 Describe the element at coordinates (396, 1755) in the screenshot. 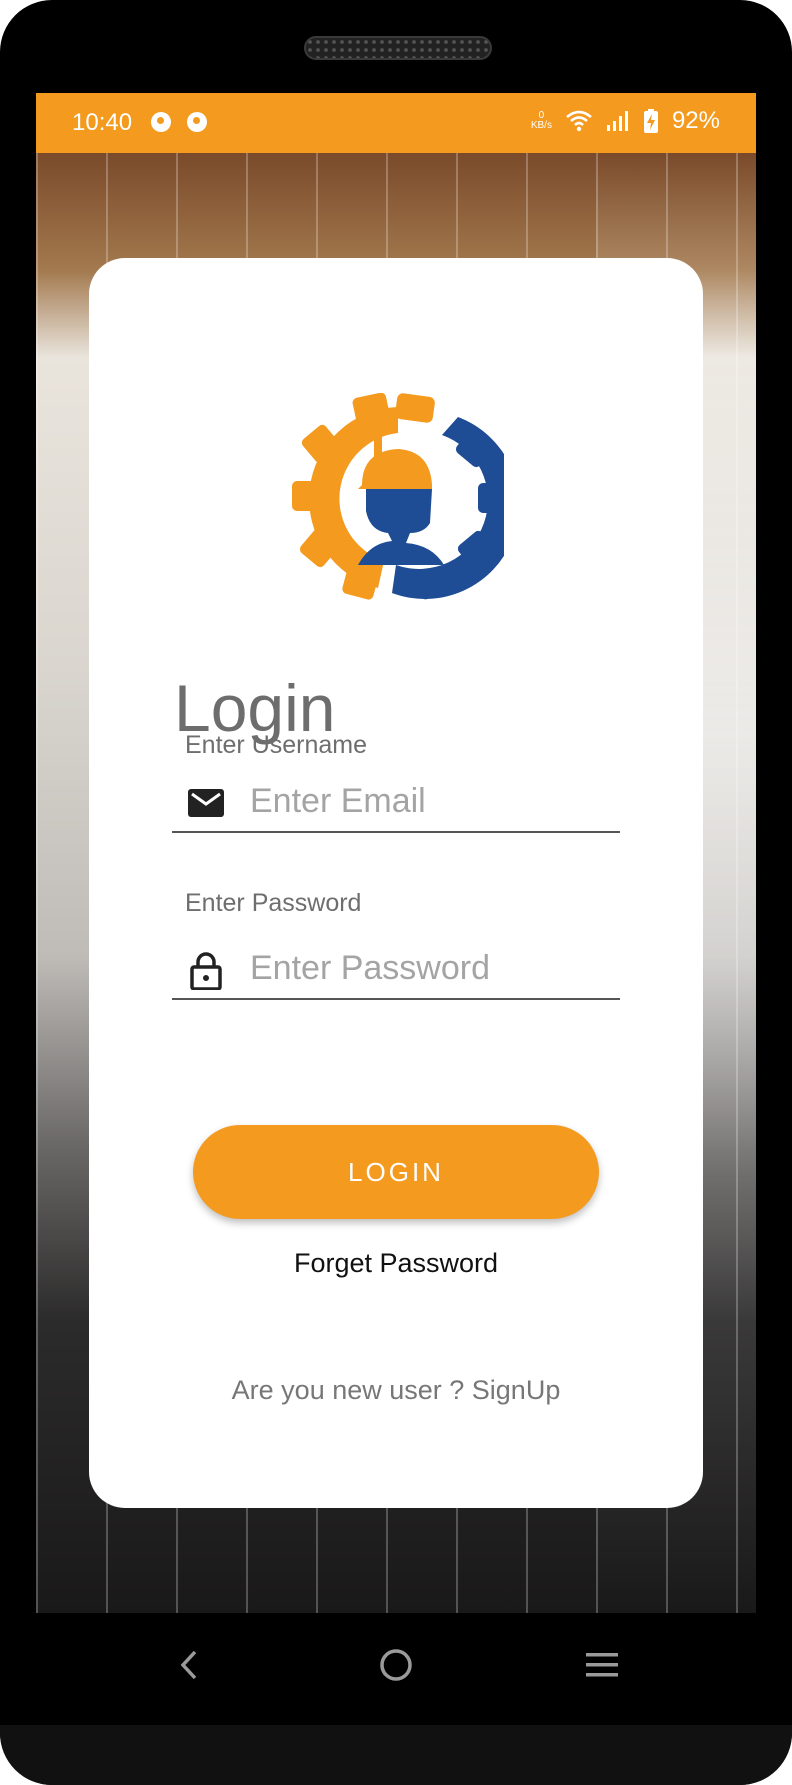

I see `phone-bottom-bezel` at that location.